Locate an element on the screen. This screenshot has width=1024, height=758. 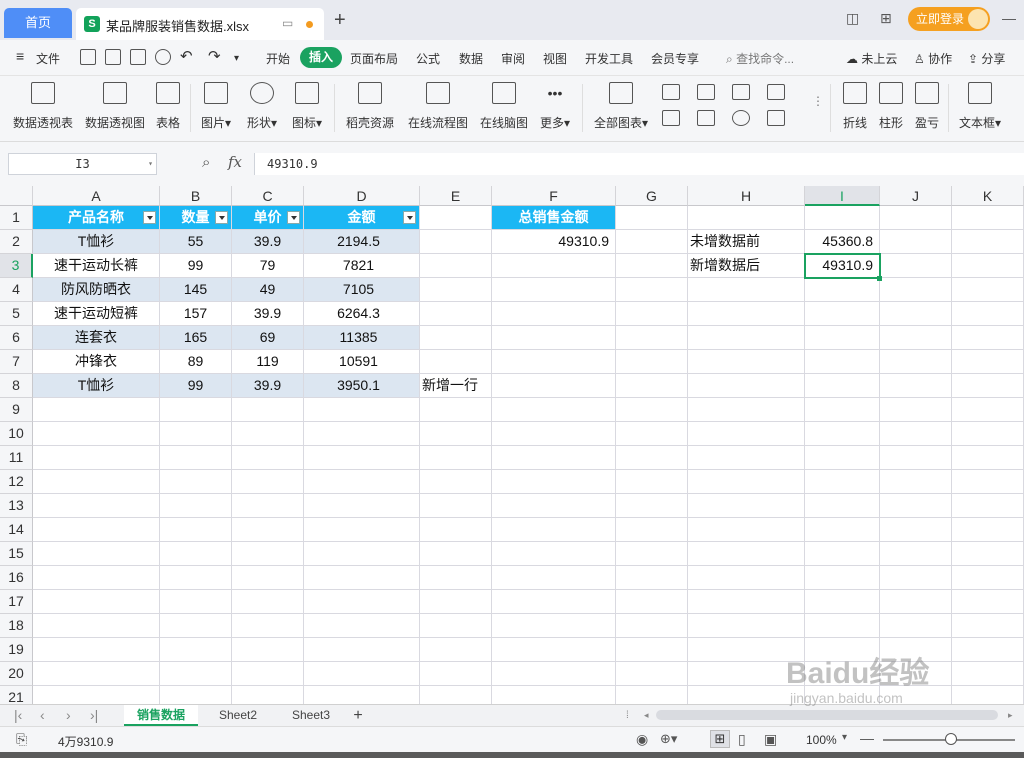
row-header: 16 is located at coordinates (16, 578).